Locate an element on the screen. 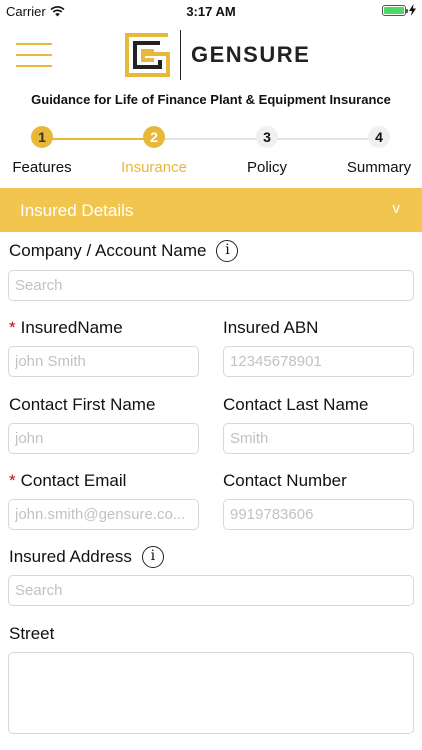  address-search-input is located at coordinates (211, 590).